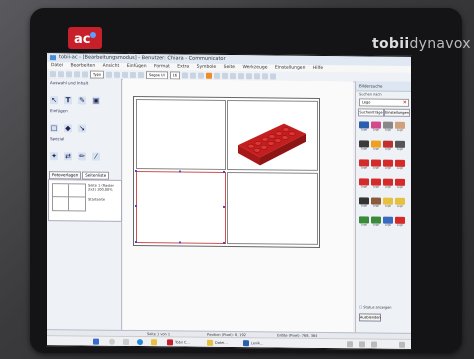 This screenshot has height=359, width=474. What do you see at coordinates (209, 75) in the screenshot?
I see `color-icon` at bounding box center [209, 75].